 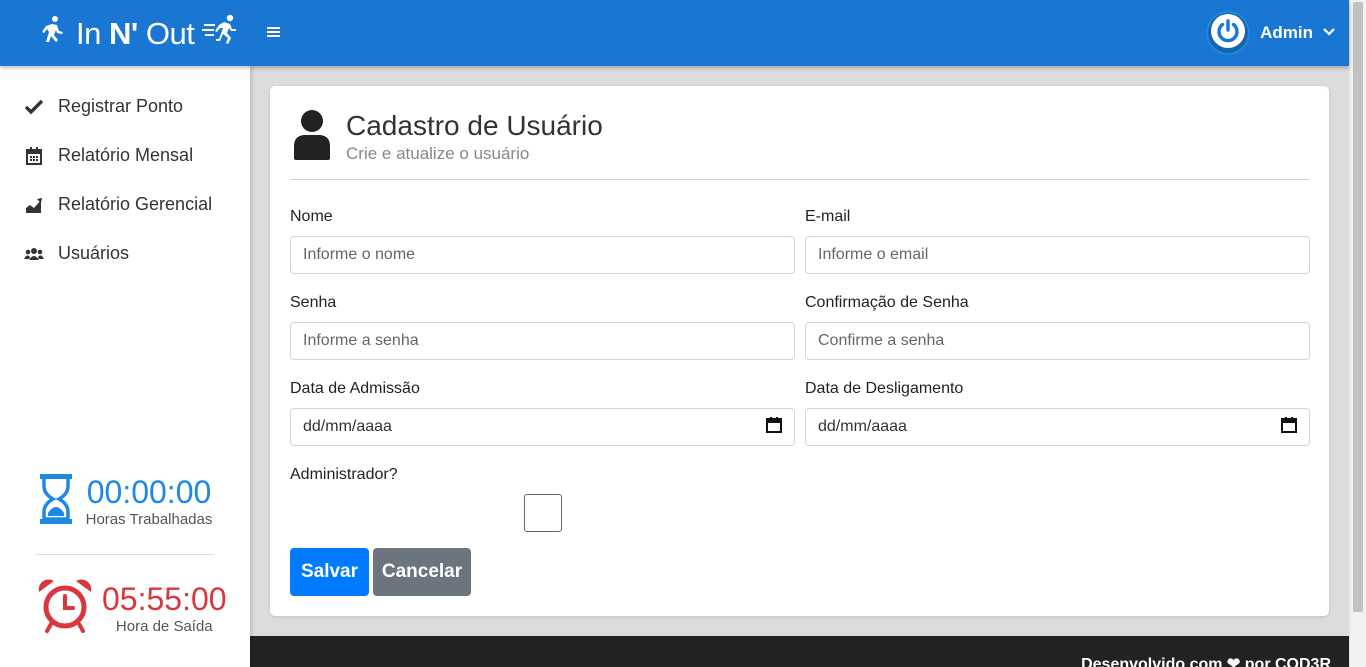 I want to click on name-input: Informe o nome, so click(x=542, y=255).